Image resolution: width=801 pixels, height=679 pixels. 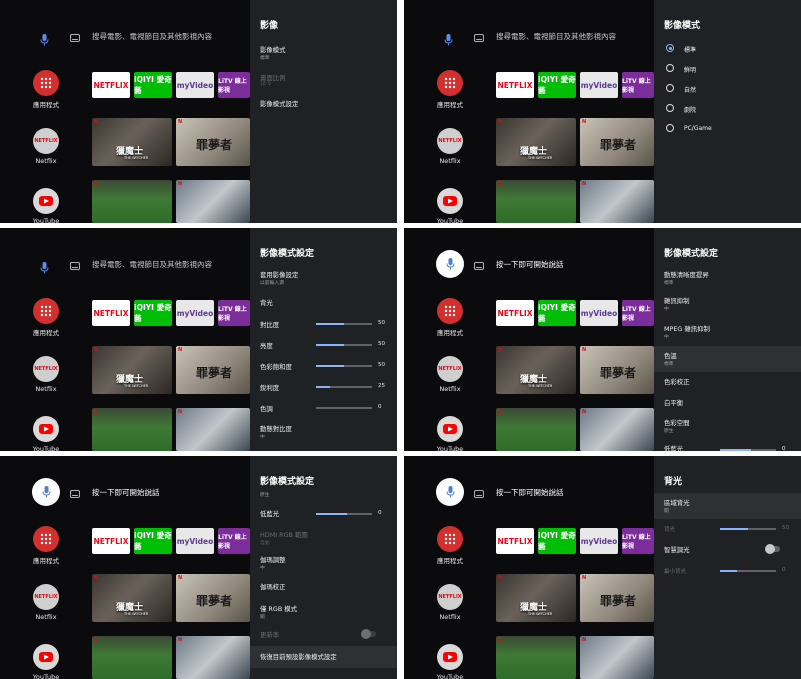 I want to click on slider-3-slider, so click(x=344, y=387).